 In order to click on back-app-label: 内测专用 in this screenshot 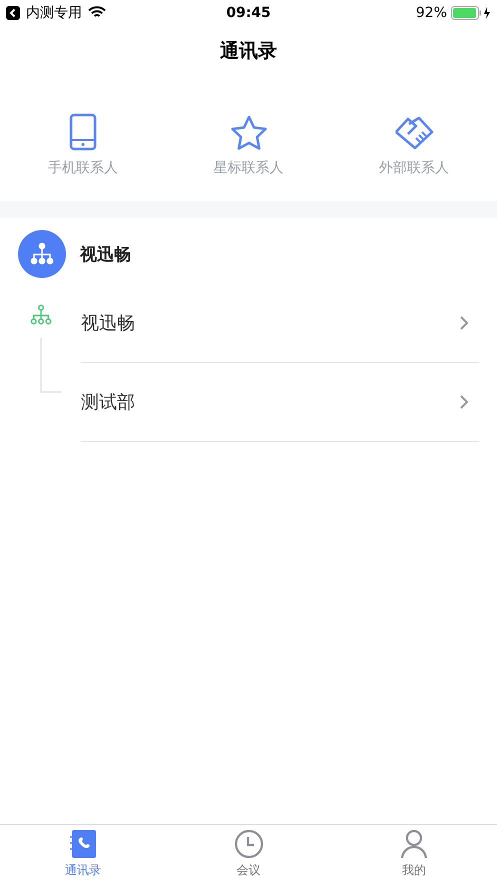, I will do `click(54, 13)`.